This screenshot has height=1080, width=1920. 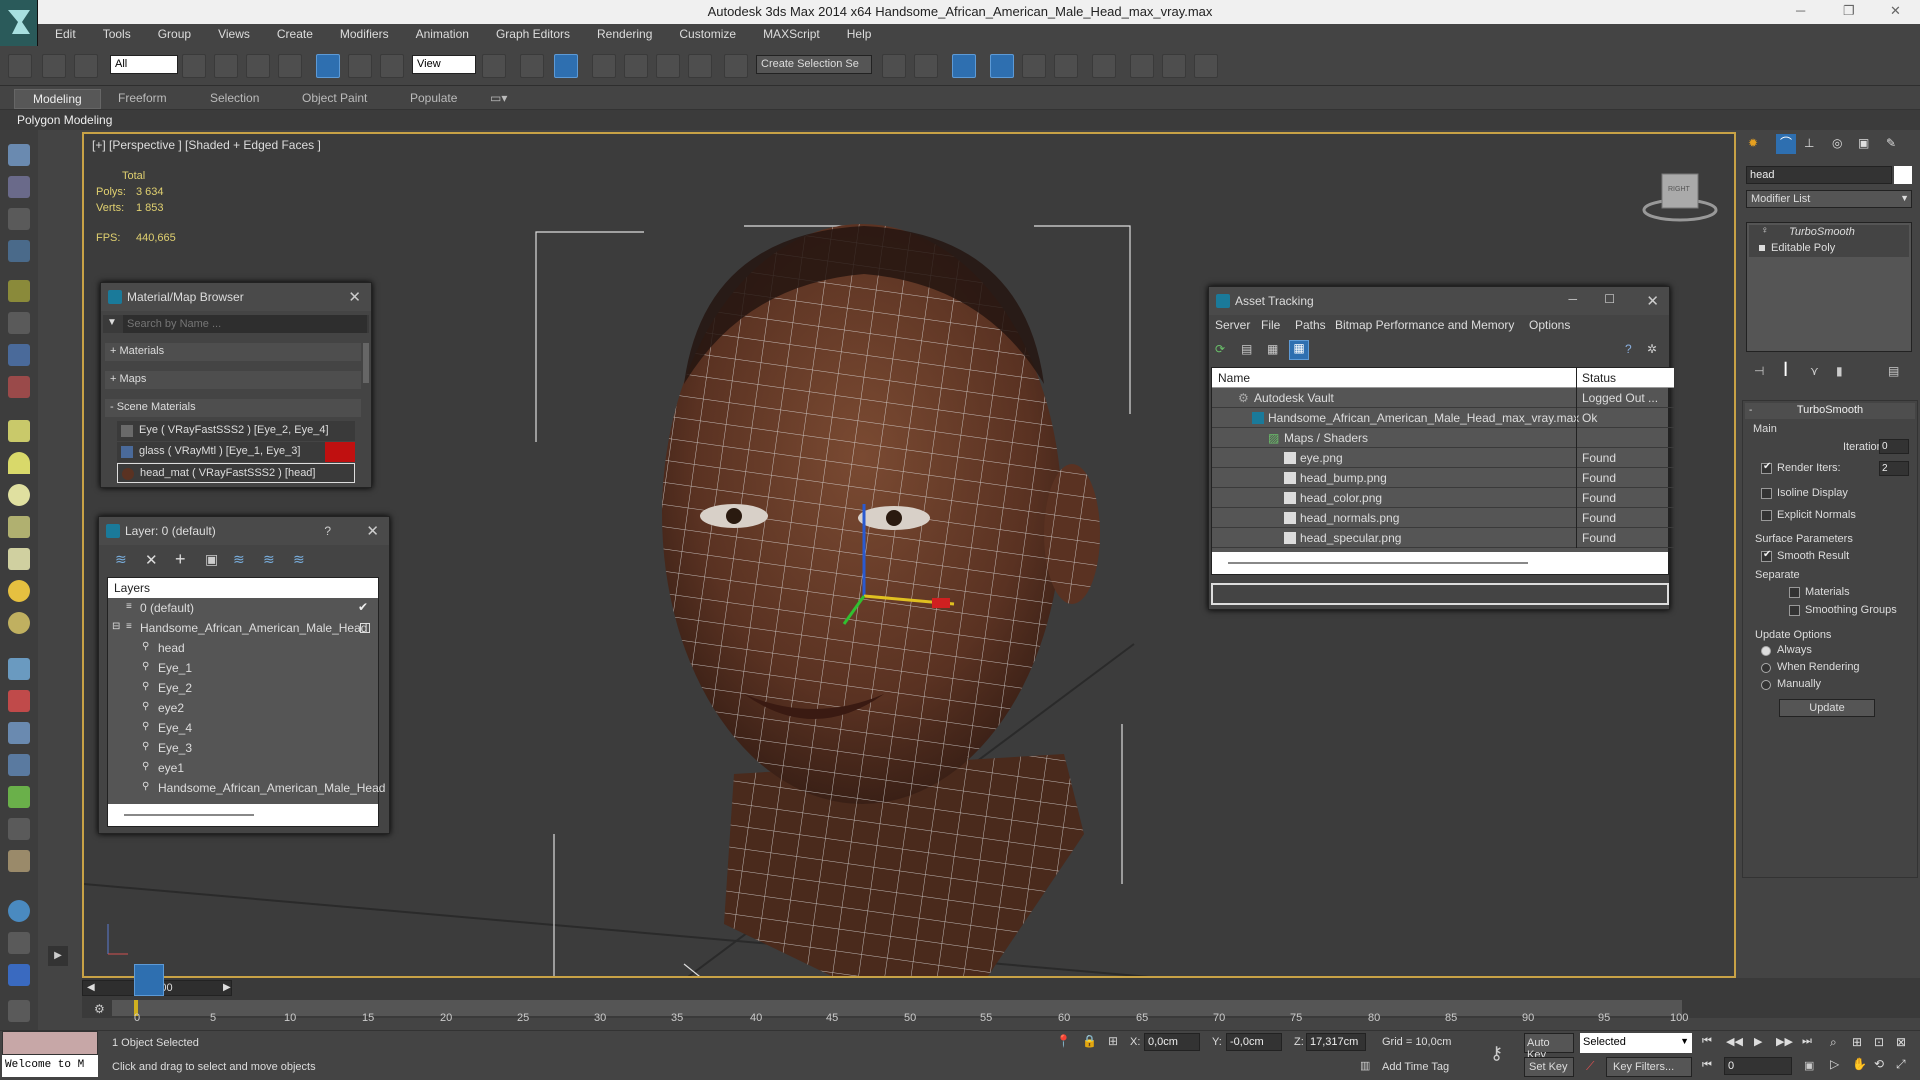 What do you see at coordinates (19, 23) in the screenshot?
I see `app-menu-button` at bounding box center [19, 23].